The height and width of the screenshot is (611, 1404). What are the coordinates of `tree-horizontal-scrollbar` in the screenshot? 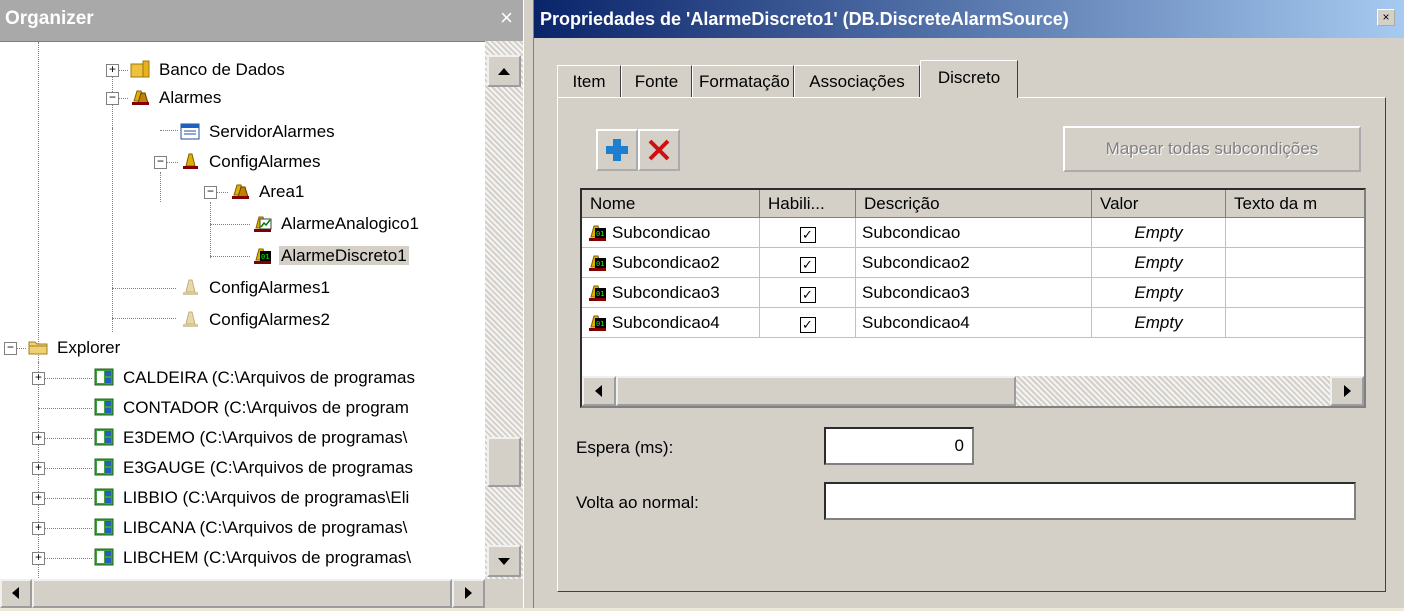 It's located at (242, 593).